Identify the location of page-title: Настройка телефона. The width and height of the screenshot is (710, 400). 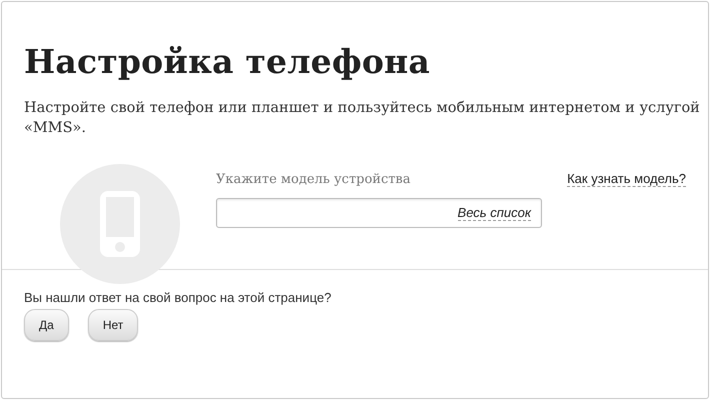
(227, 62).